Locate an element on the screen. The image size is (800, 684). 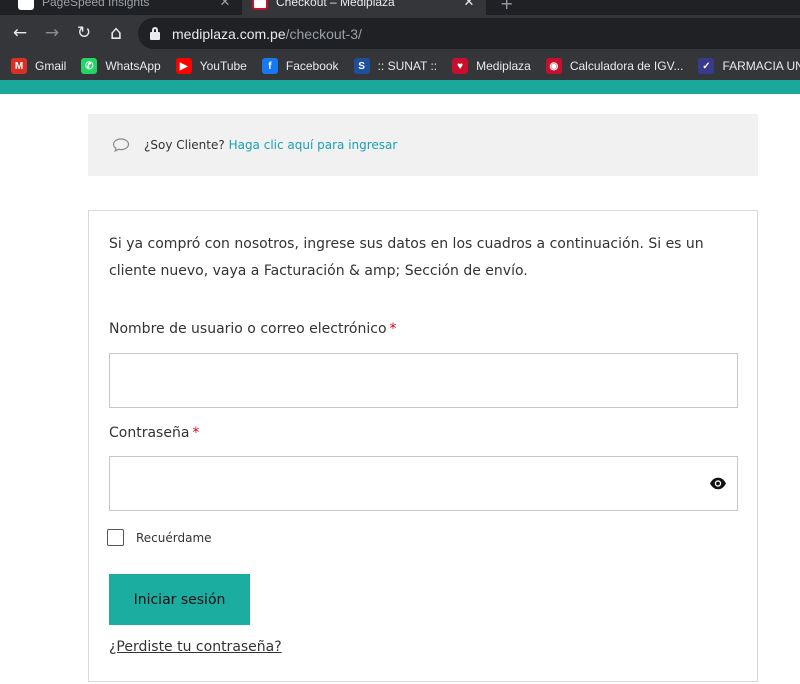
browser-toolbar: ← → ↻ ⌂ mediplaza.com.pe/checkout-3/ is located at coordinates (400, 33).